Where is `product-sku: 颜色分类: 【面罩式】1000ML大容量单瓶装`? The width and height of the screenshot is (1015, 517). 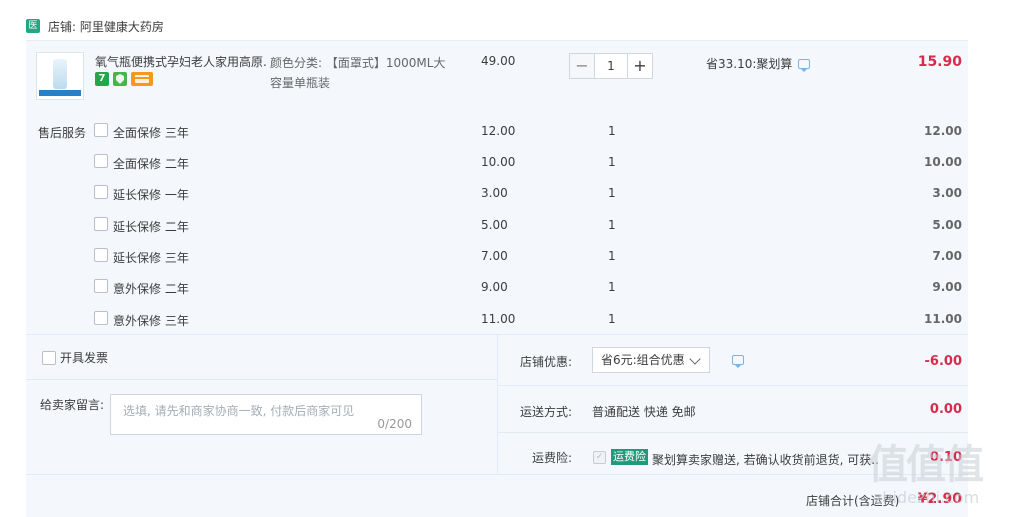 product-sku: 颜色分类: 【面罩式】1000ML大容量单瓶装 is located at coordinates (358, 73).